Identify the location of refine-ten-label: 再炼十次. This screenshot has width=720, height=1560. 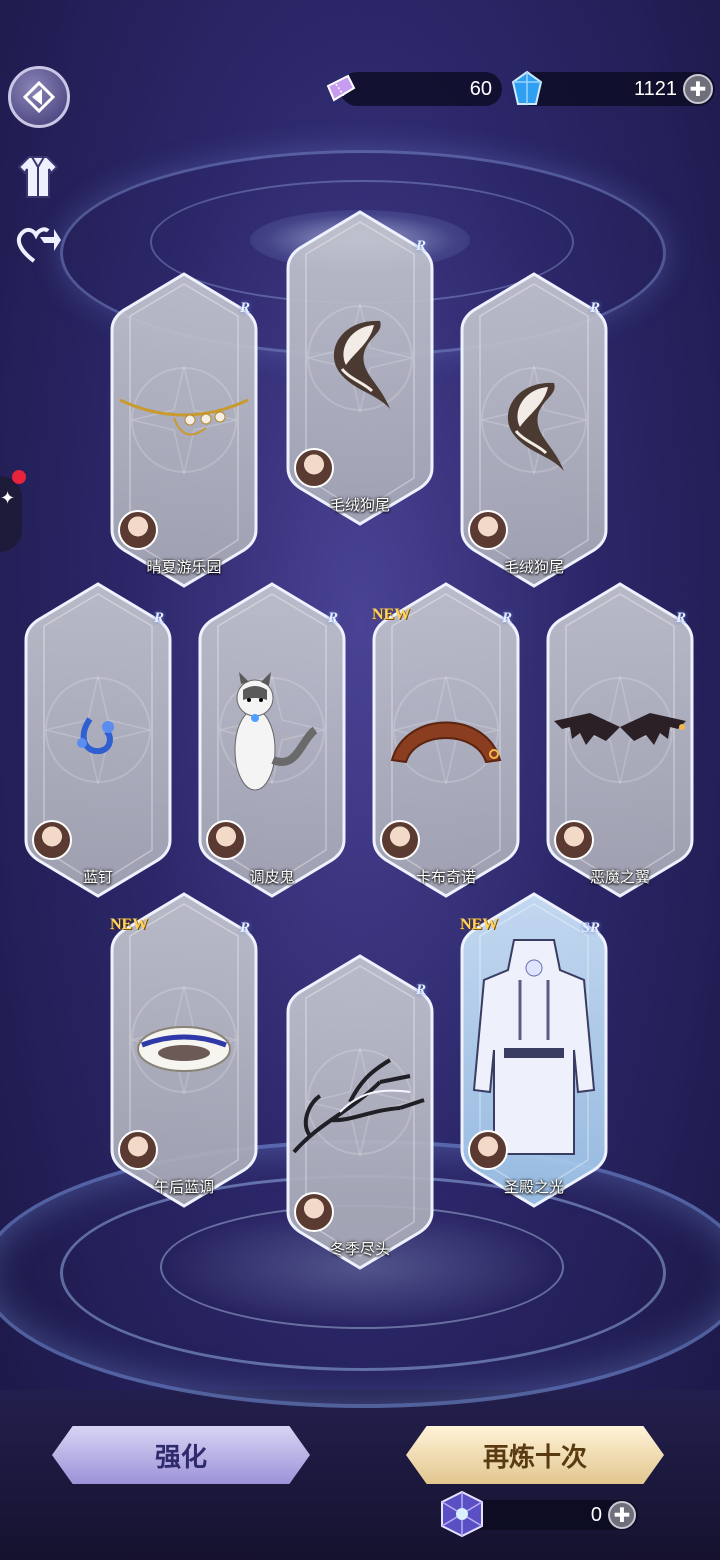
(534, 1457).